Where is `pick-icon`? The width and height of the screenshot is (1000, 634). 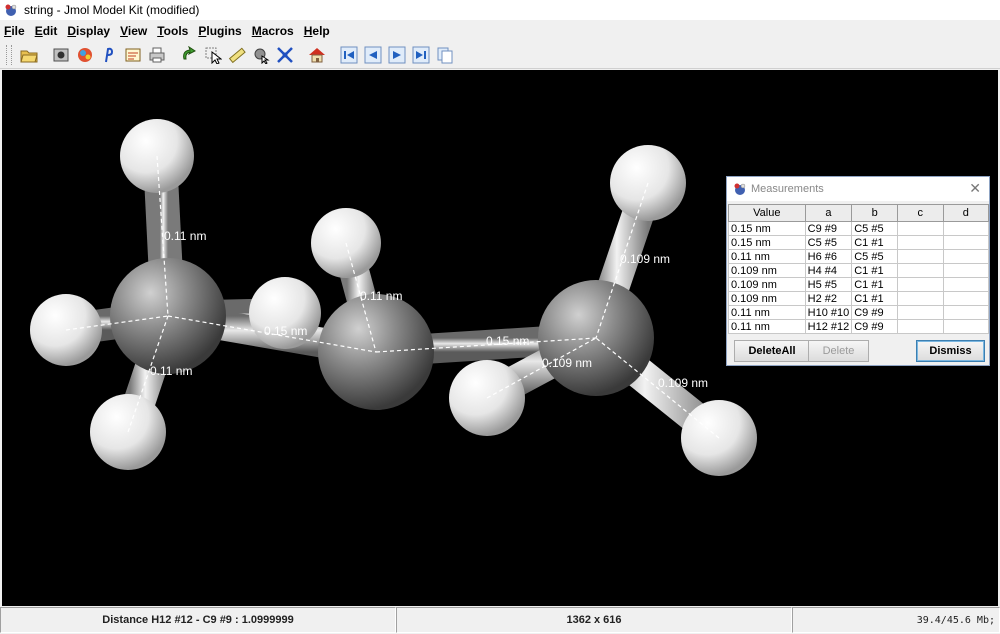 pick-icon is located at coordinates (213, 55).